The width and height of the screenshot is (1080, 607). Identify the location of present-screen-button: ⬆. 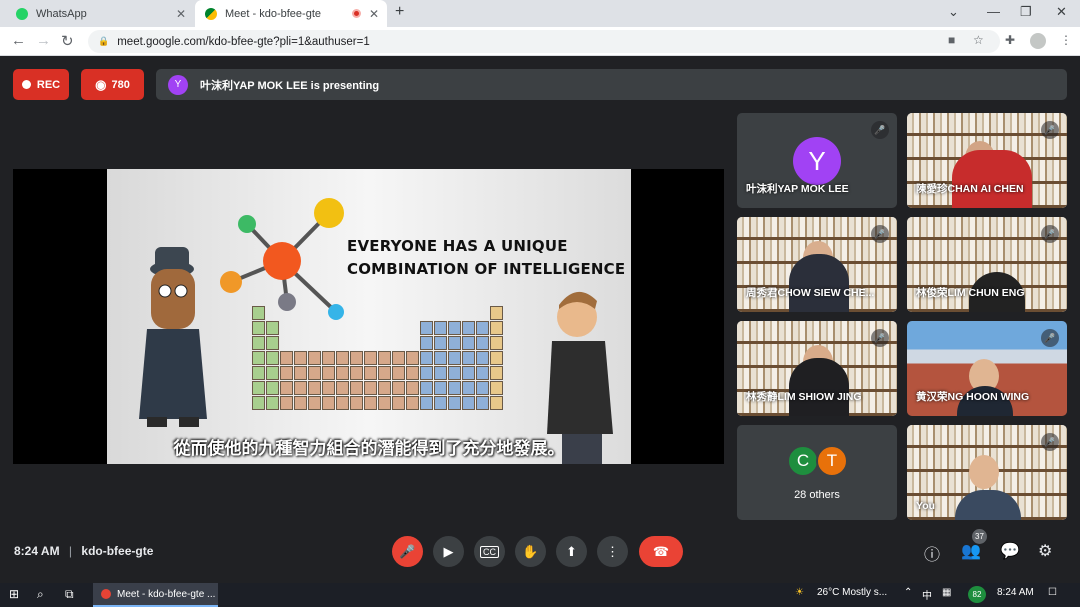
(571, 551).